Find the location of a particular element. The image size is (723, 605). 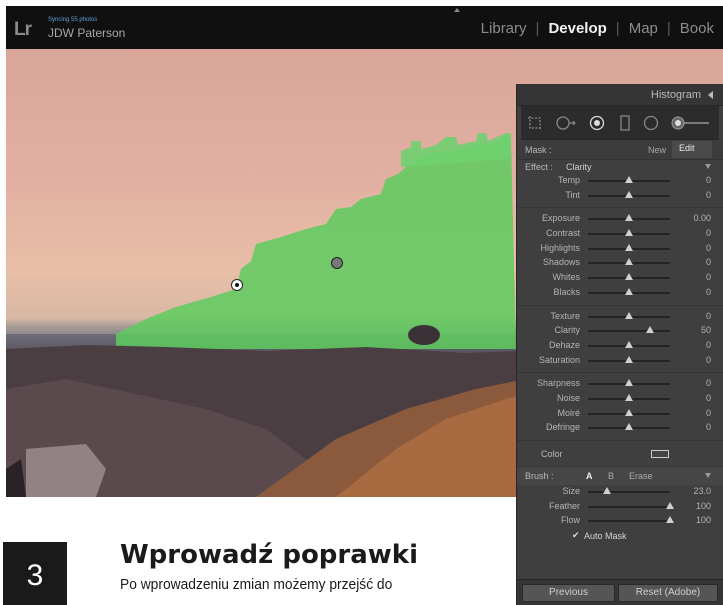

saturation-slider-handle is located at coordinates (629, 359).